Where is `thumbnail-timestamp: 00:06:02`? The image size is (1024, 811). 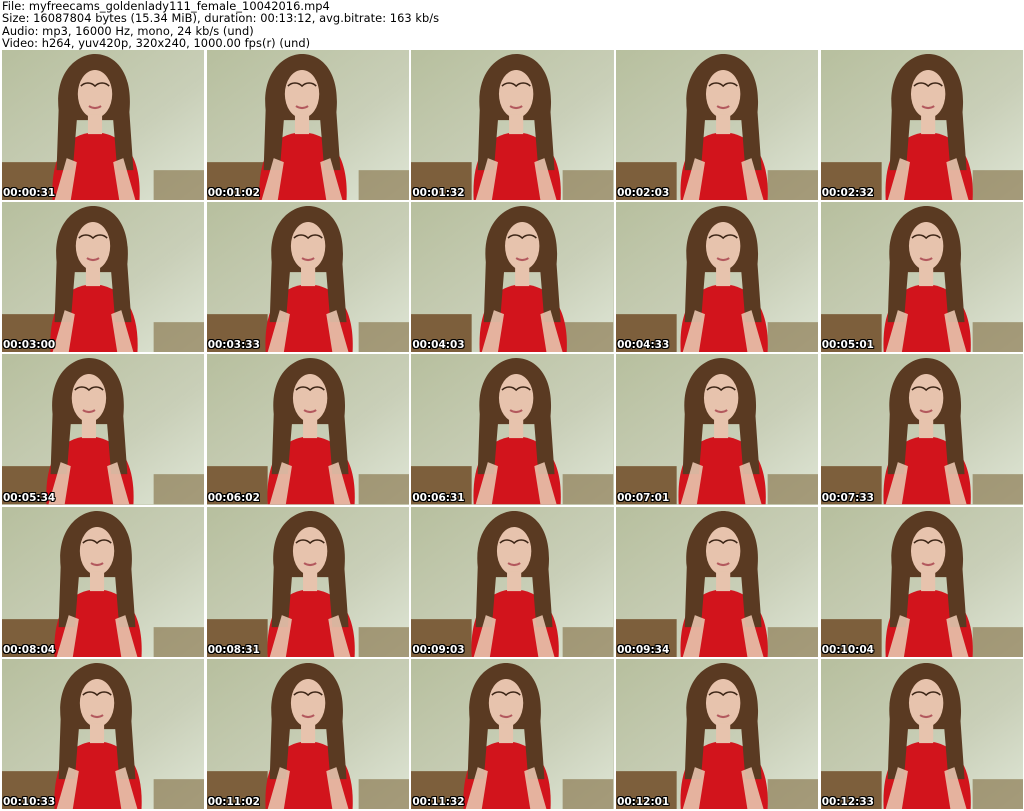
thumbnail-timestamp: 00:06:02 is located at coordinates (233, 497).